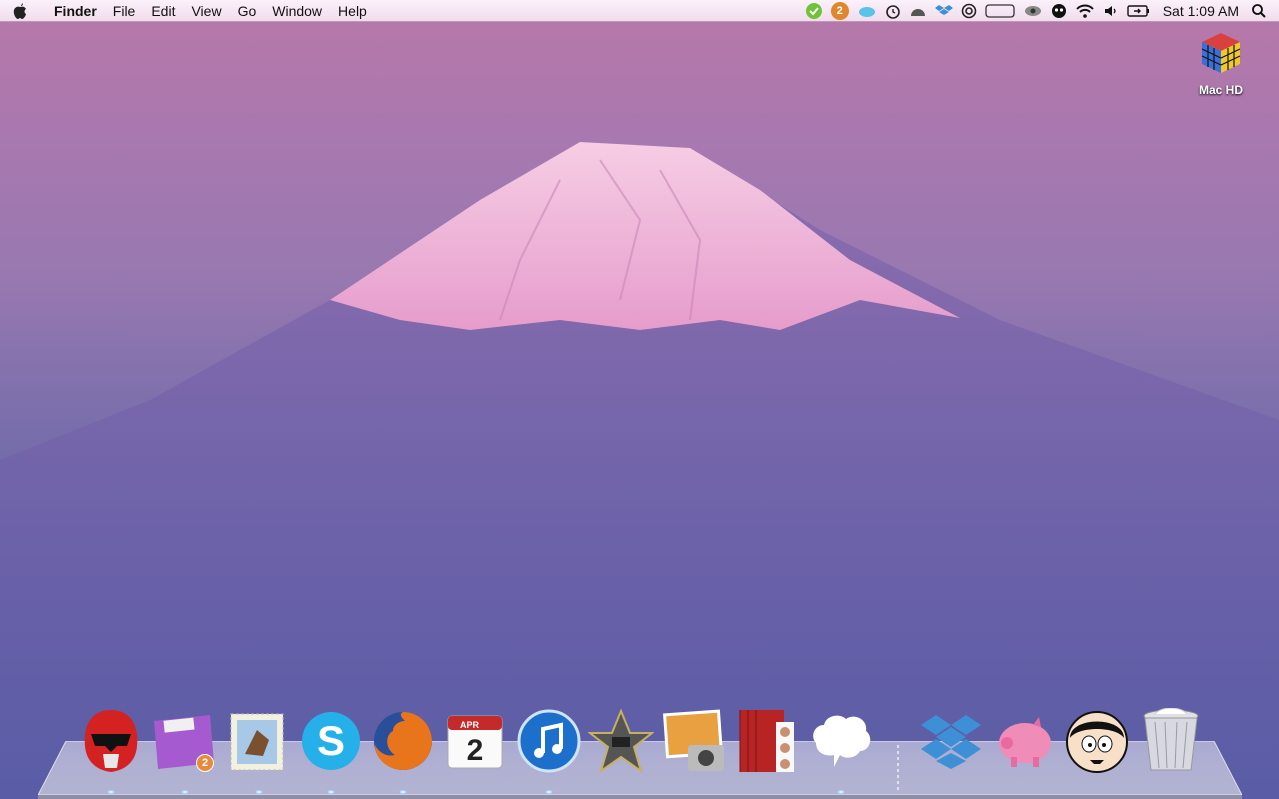 This screenshot has width=1279, height=799. I want to click on face-icon, so click(1059, 11).